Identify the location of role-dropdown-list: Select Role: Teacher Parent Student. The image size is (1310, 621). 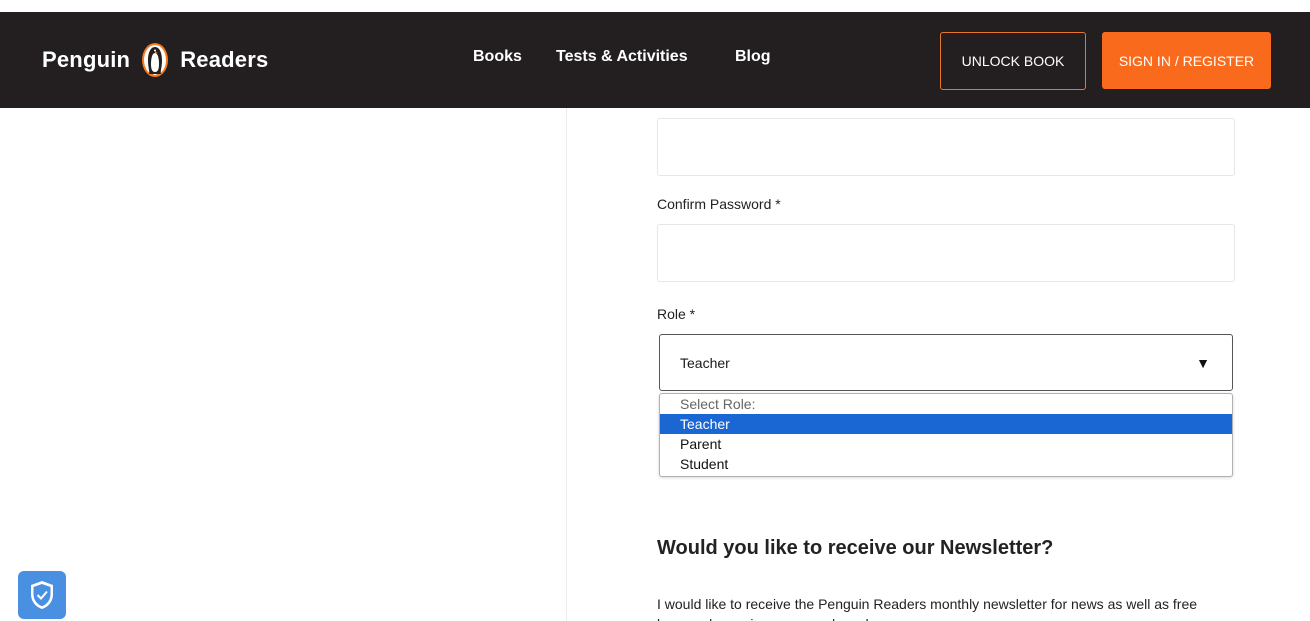
(946, 435).